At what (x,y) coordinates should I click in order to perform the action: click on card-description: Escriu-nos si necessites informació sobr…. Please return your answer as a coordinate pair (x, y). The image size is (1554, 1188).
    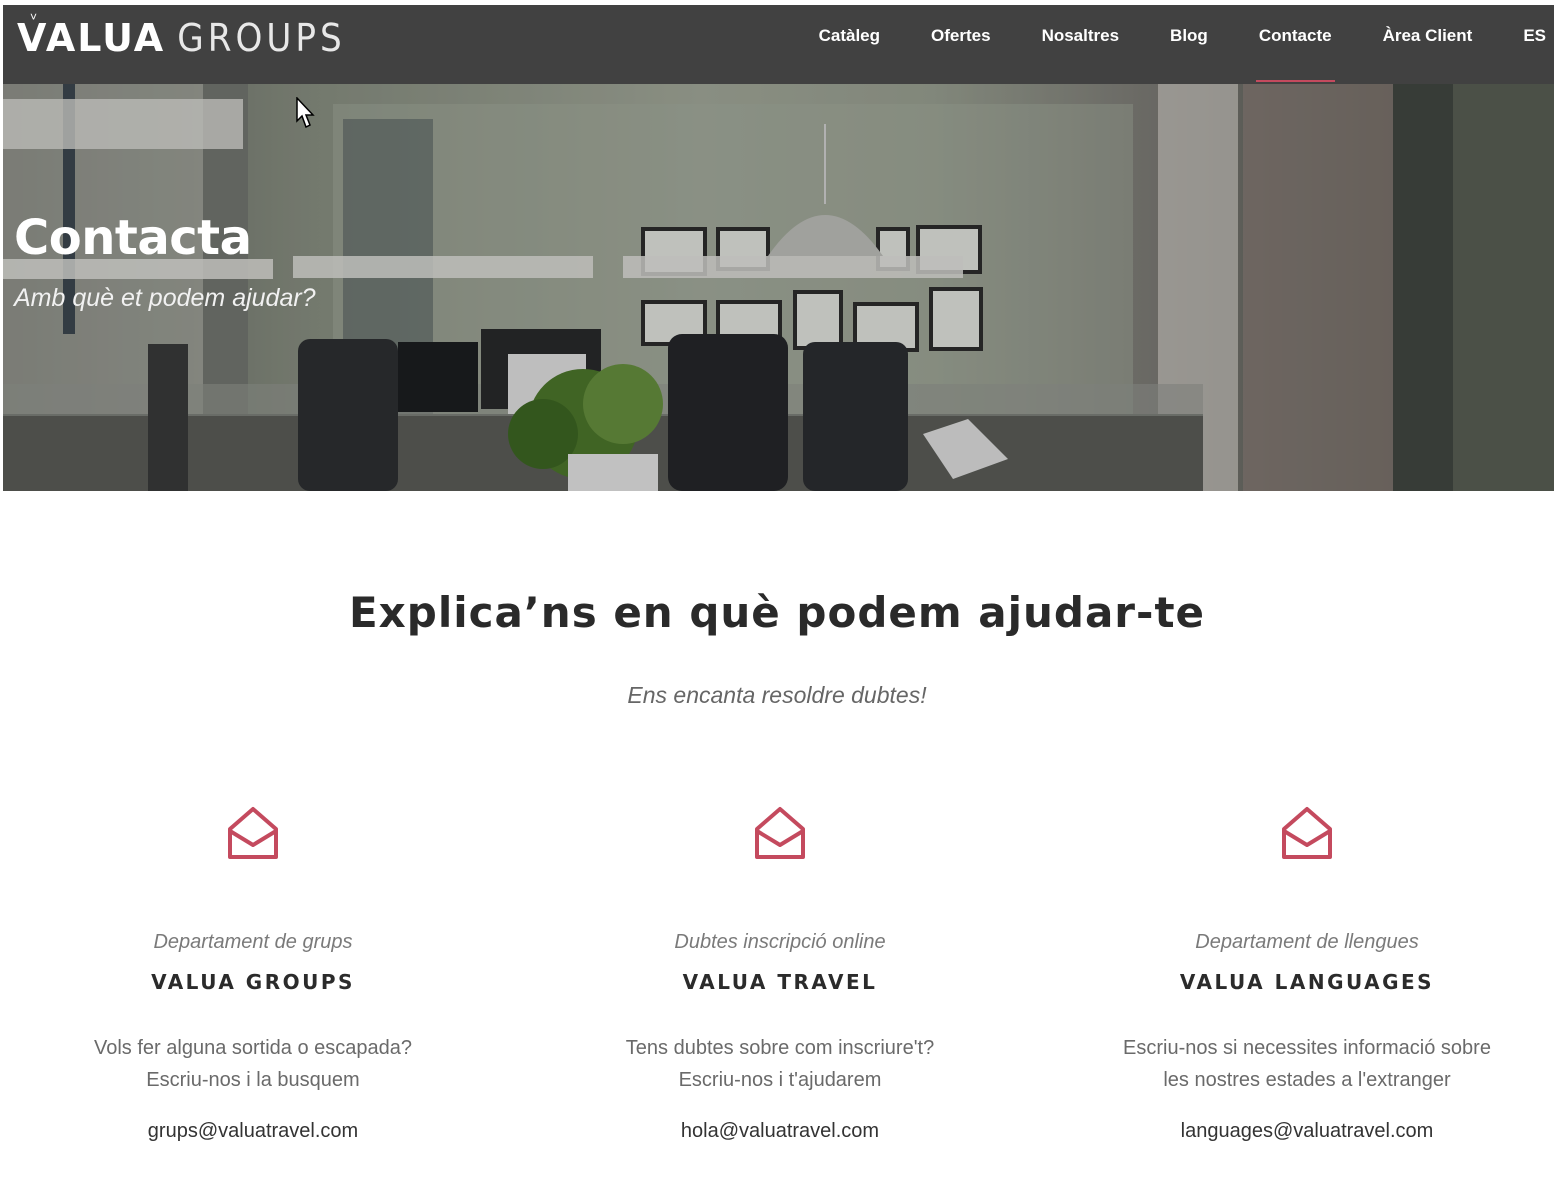
    Looking at the image, I should click on (1307, 1064).